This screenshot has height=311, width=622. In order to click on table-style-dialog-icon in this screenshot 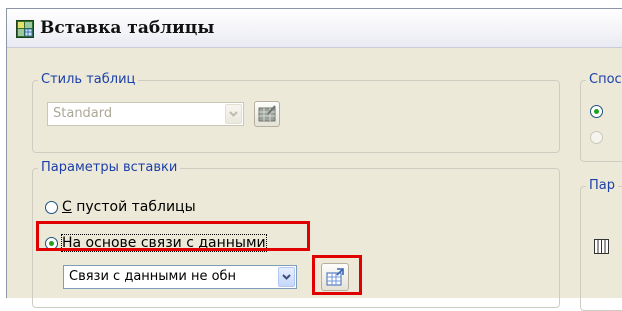, I will do `click(267, 113)`.